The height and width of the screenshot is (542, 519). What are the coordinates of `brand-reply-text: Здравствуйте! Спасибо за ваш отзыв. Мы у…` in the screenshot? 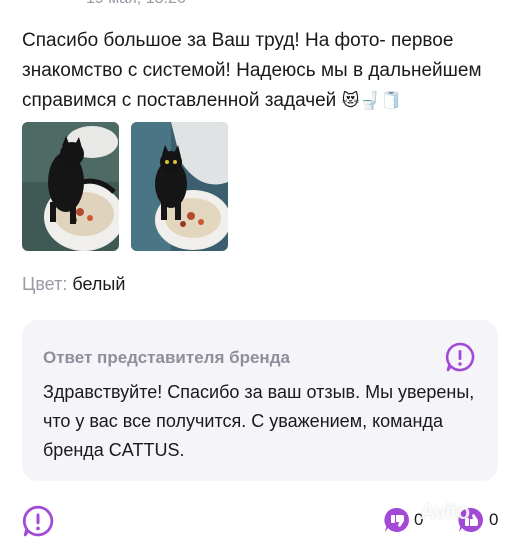 It's located at (259, 421).